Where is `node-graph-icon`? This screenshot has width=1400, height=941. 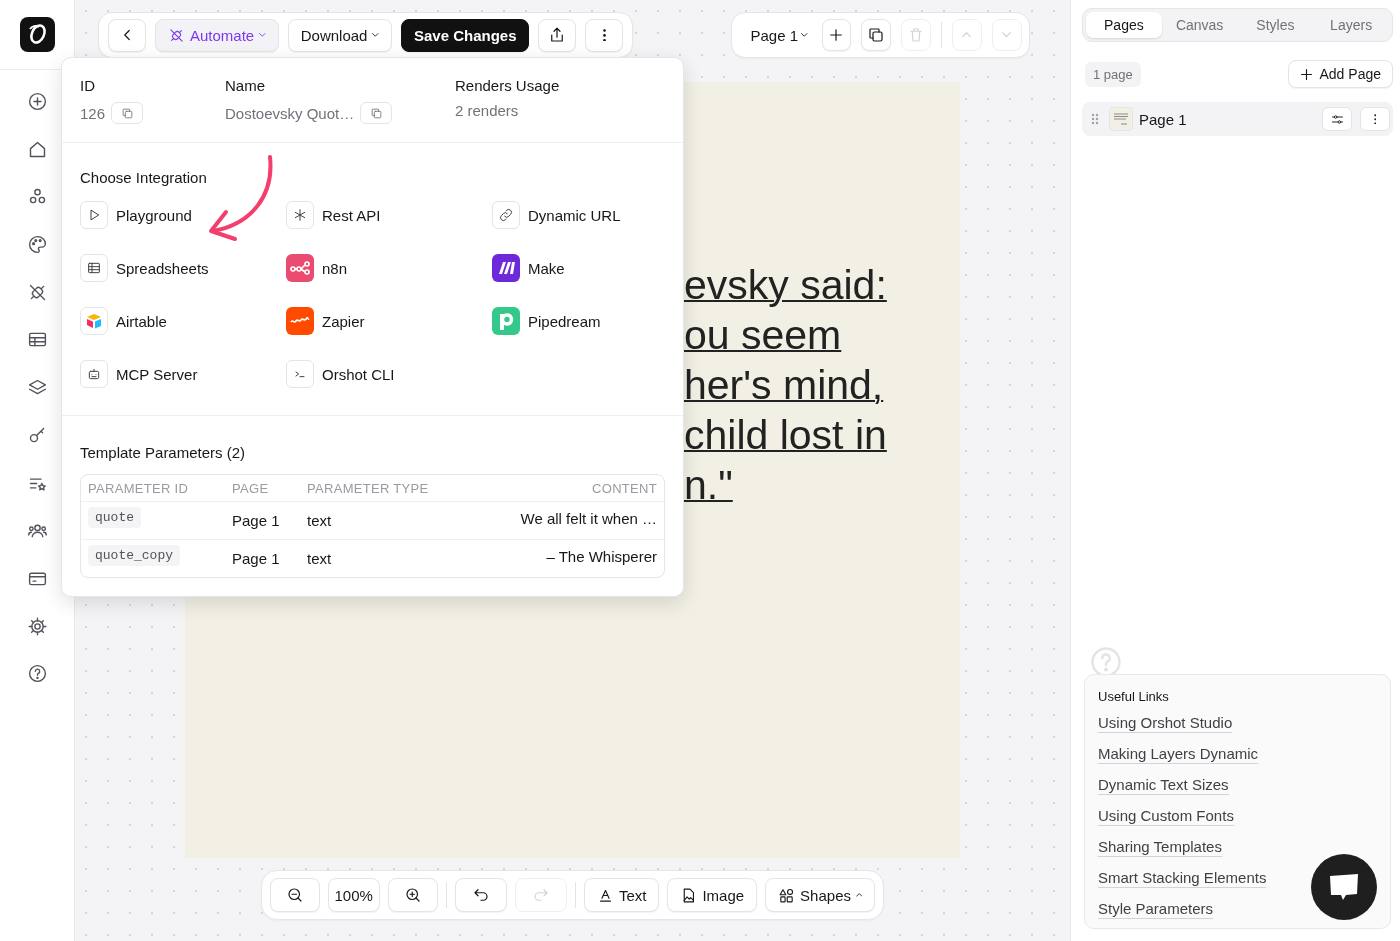
node-graph-icon is located at coordinates (300, 268).